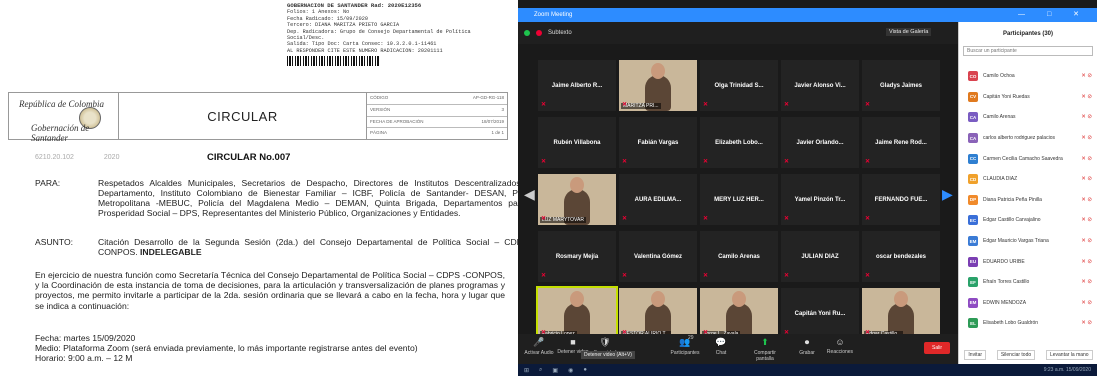 The width and height of the screenshot is (1097, 376). What do you see at coordinates (765, 349) in the screenshot?
I see `toolbar-button: ⬆ Compartir pantalla` at bounding box center [765, 349].